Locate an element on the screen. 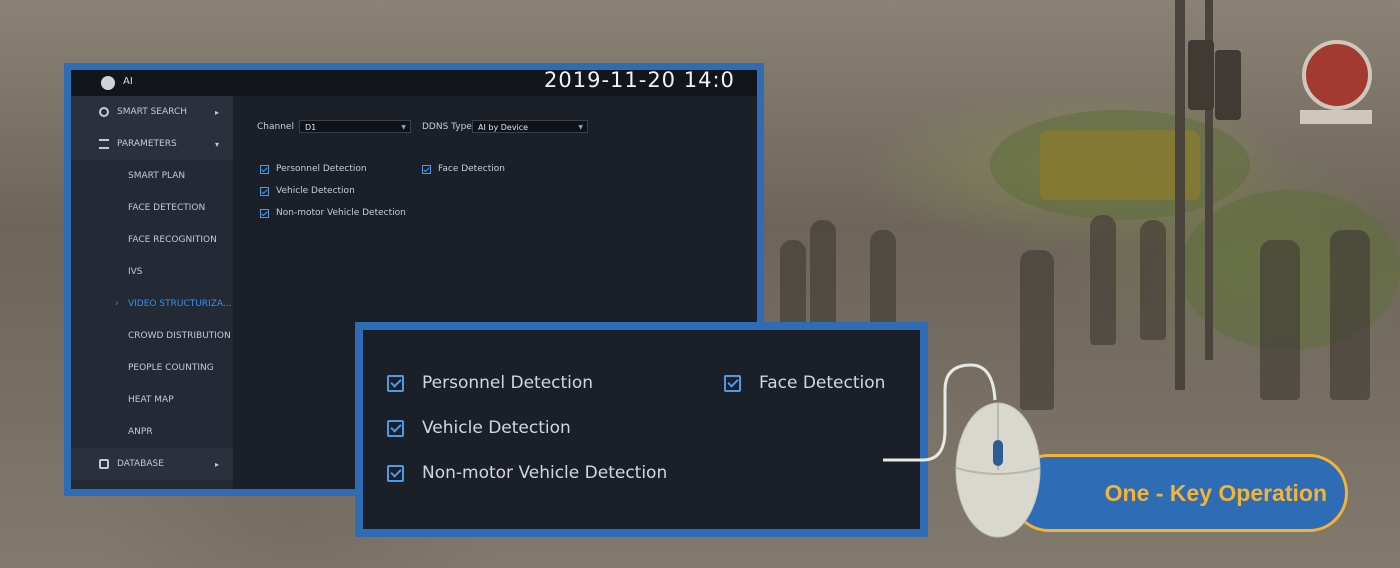 Image resolution: width=1400 pixels, height=568 pixels. face-detection-checkbox: Face Detection is located at coordinates (463, 169).